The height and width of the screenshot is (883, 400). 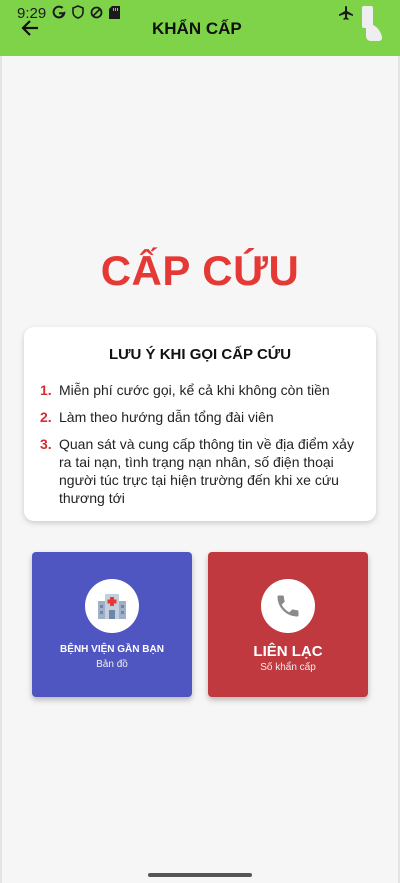 I want to click on app-header: 9:29 KHẨN CẤP, so click(x=200, y=28).